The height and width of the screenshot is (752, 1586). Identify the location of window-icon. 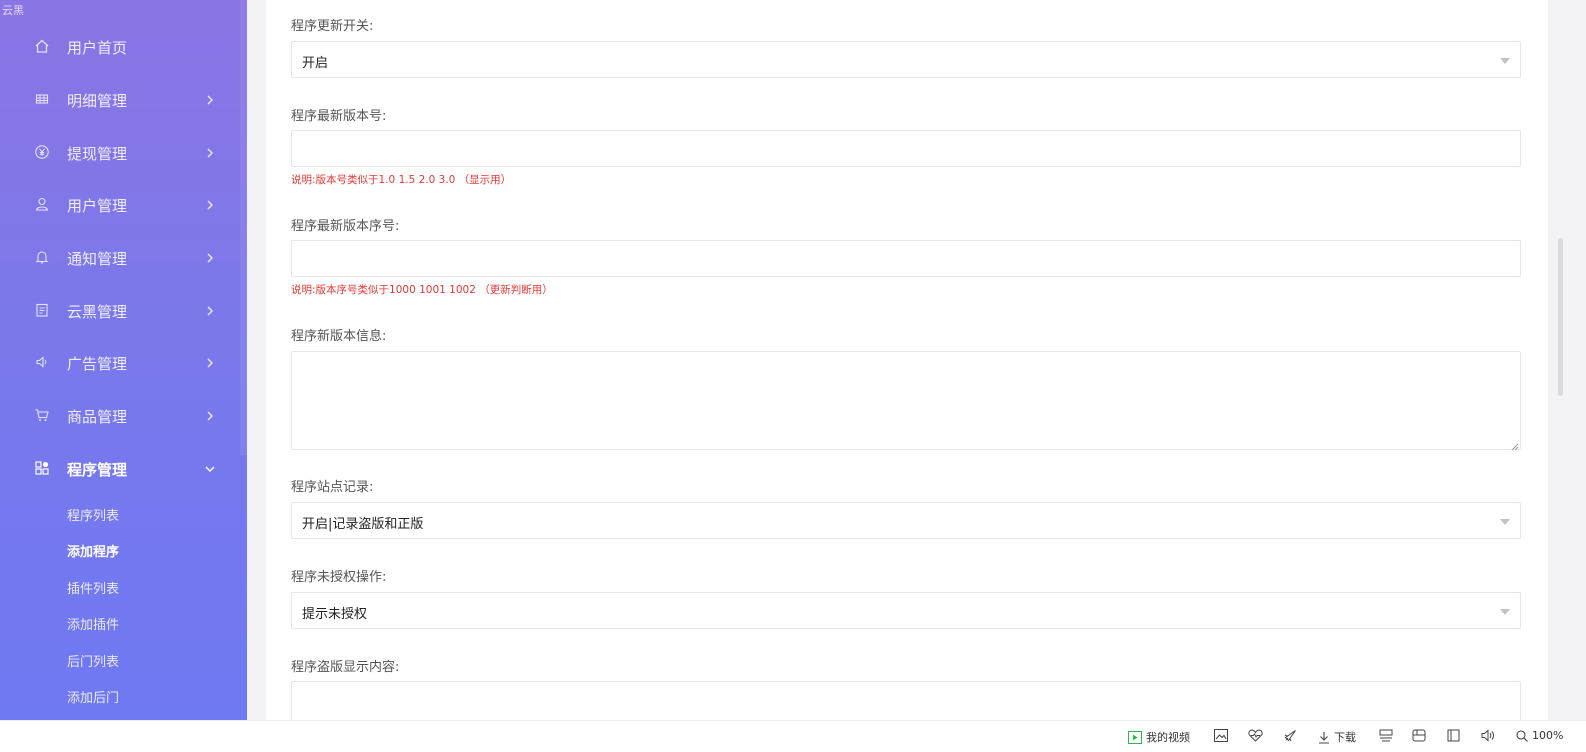
(1453, 735).